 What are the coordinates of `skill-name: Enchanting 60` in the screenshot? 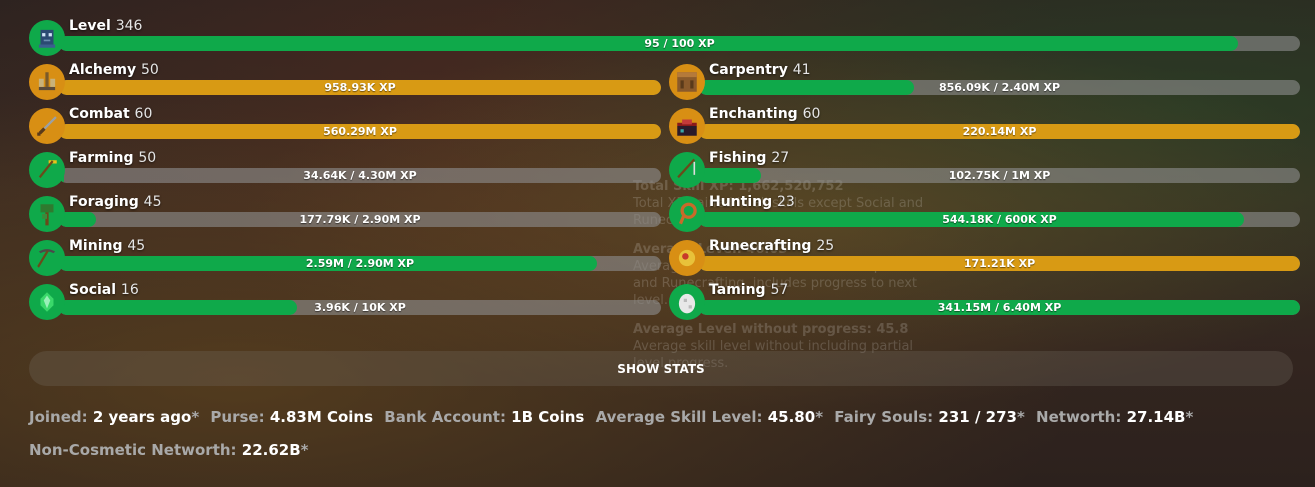 It's located at (765, 114).